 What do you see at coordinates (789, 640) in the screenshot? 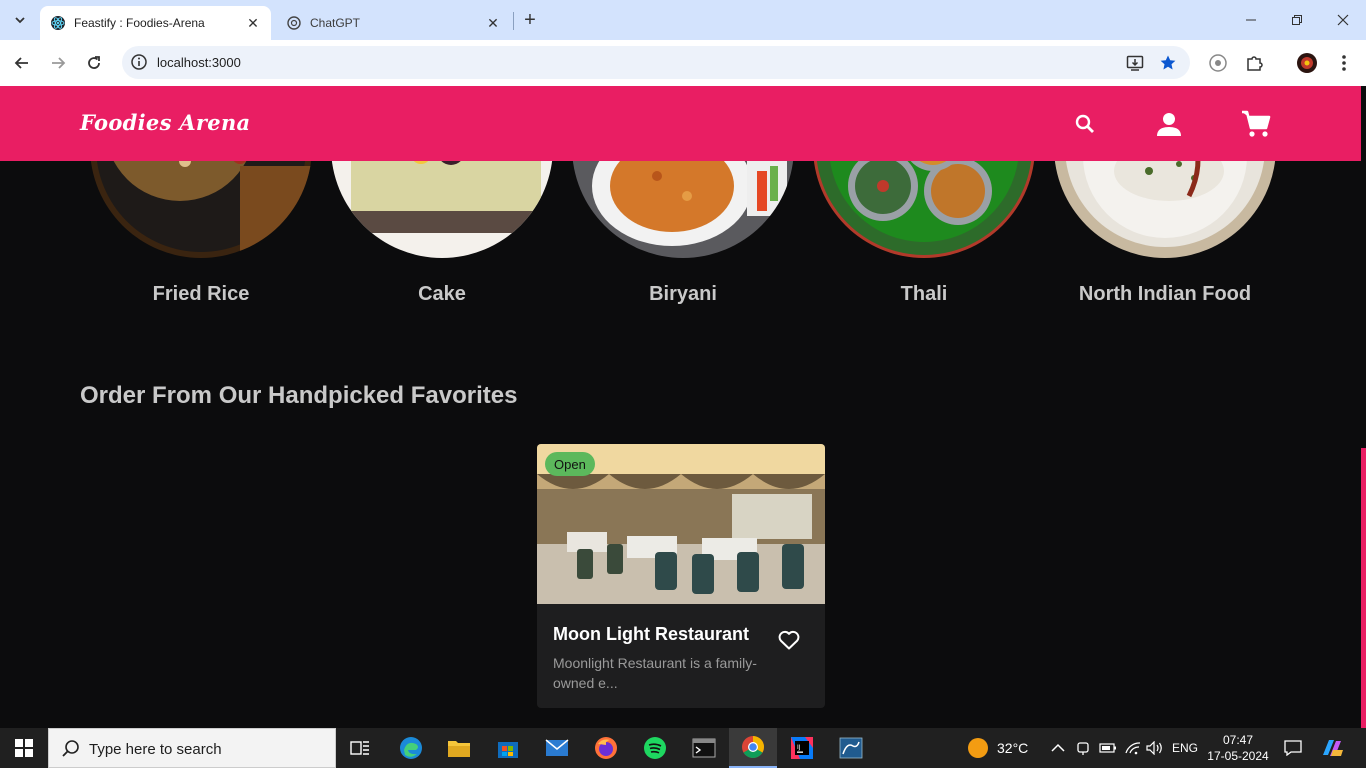
I see `favorite-heart-icon` at bounding box center [789, 640].